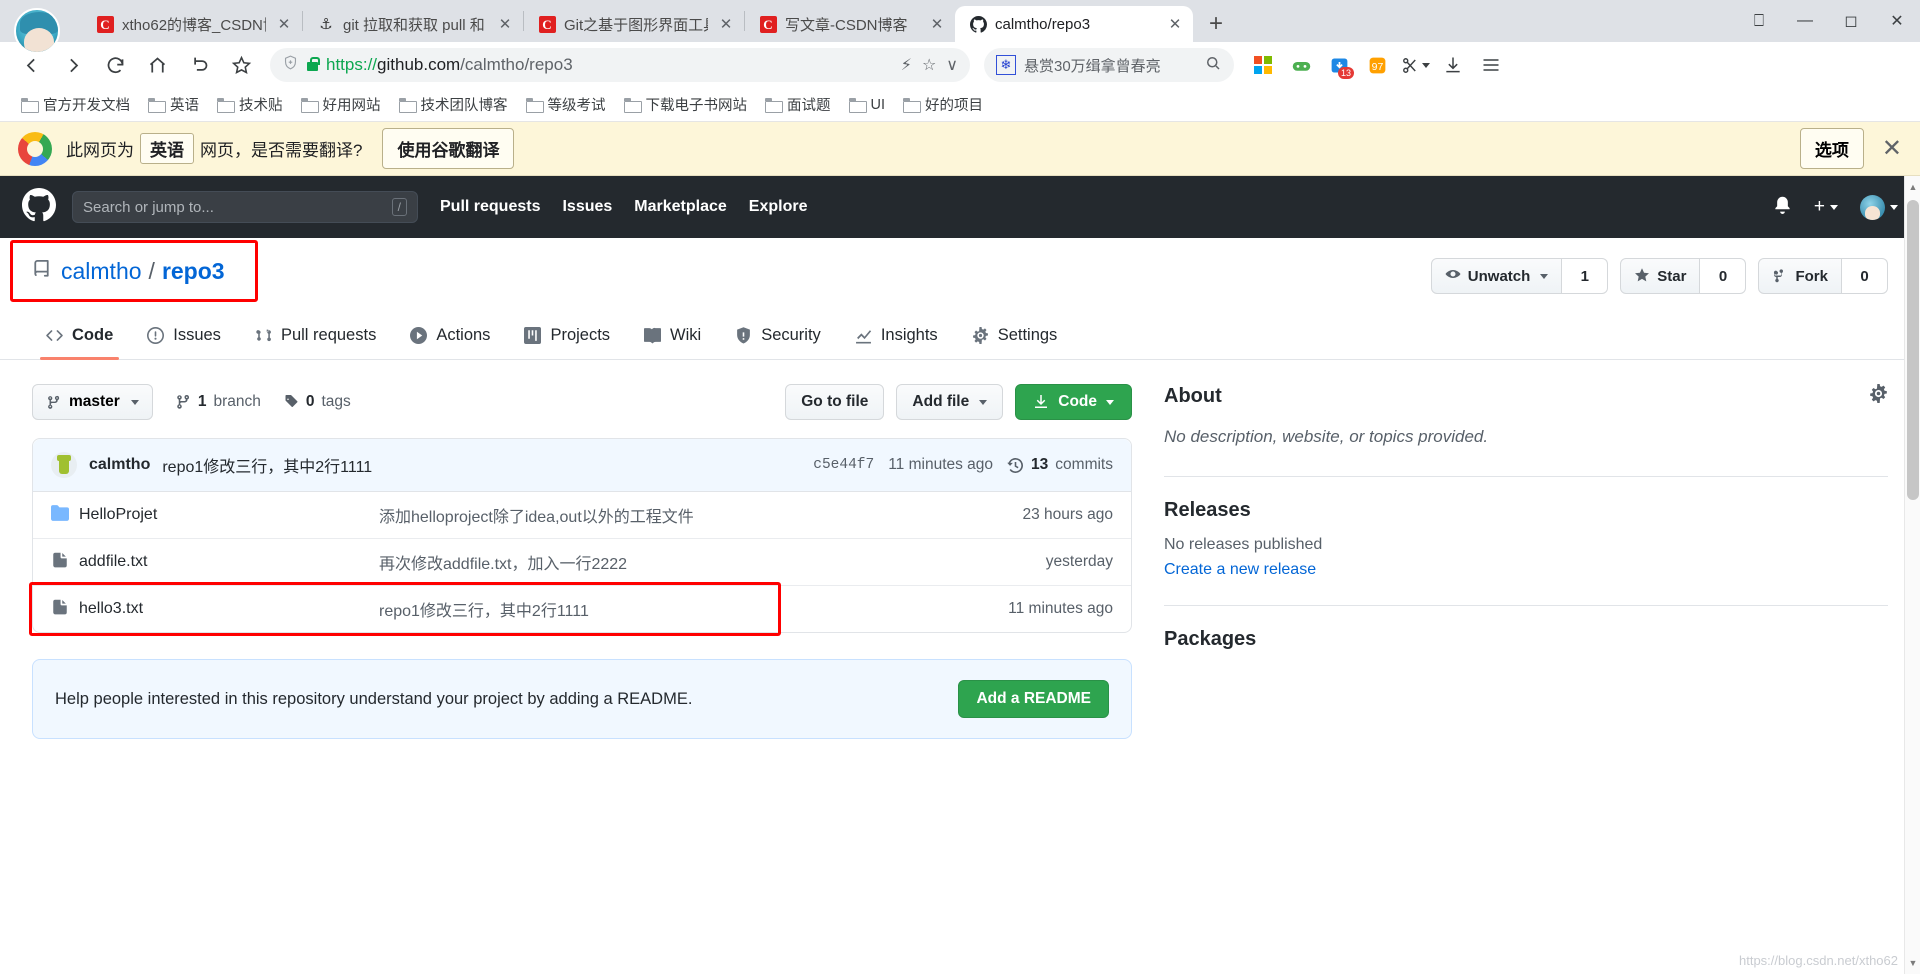 This screenshot has height=976, width=1920. What do you see at coordinates (229, 515) in the screenshot?
I see `file-name: HelloProjet` at bounding box center [229, 515].